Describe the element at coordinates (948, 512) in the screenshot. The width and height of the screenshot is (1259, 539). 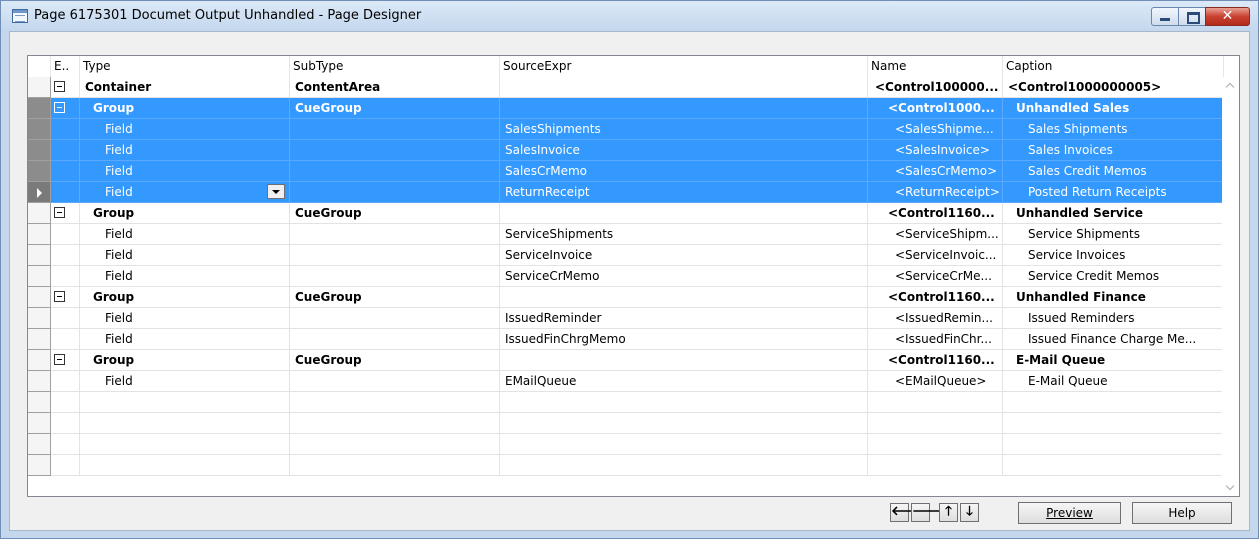
I see `move-up-button: 🡑` at that location.